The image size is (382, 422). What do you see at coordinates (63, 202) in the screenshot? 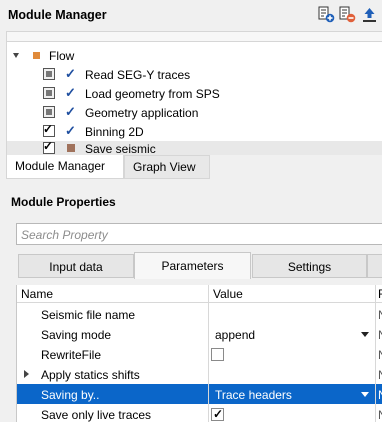
I see `module-properties-title: Module Properties` at bounding box center [63, 202].